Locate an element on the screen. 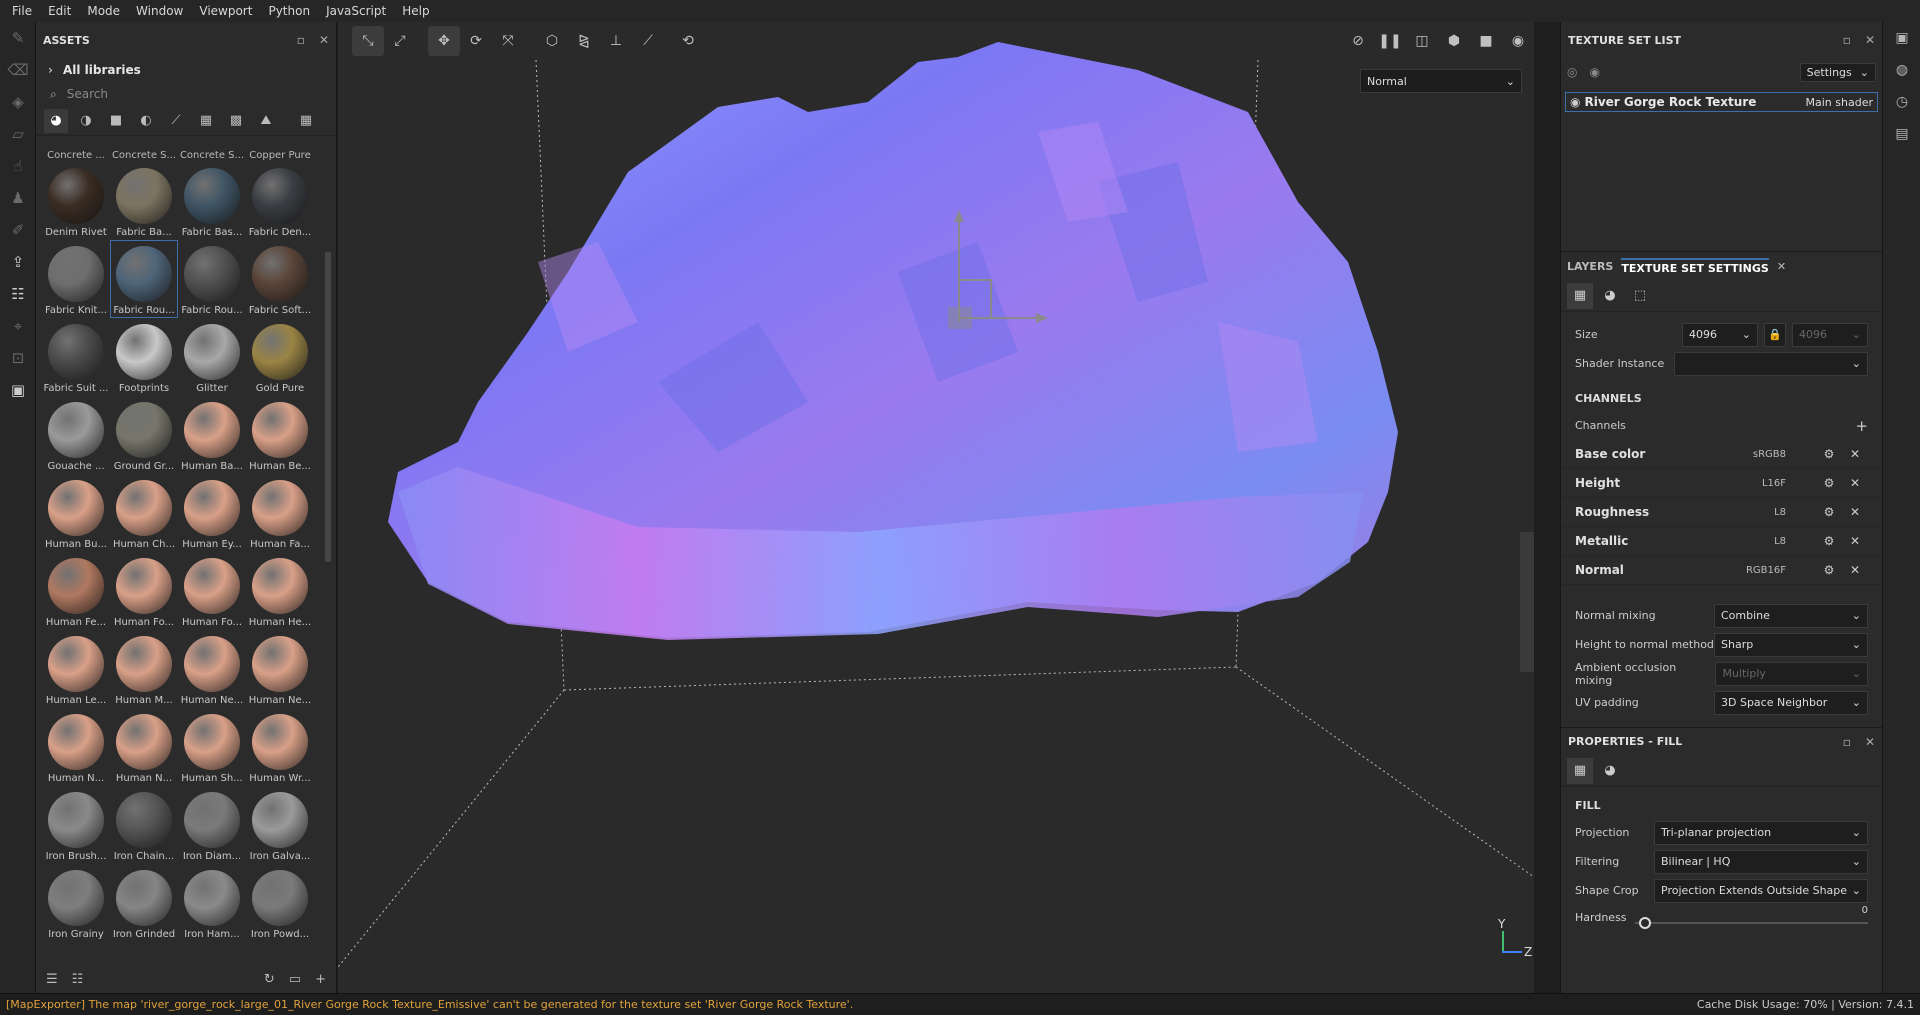 This screenshot has width=1920, height=1015. screenshot-icon: ◉ is located at coordinates (1518, 41).